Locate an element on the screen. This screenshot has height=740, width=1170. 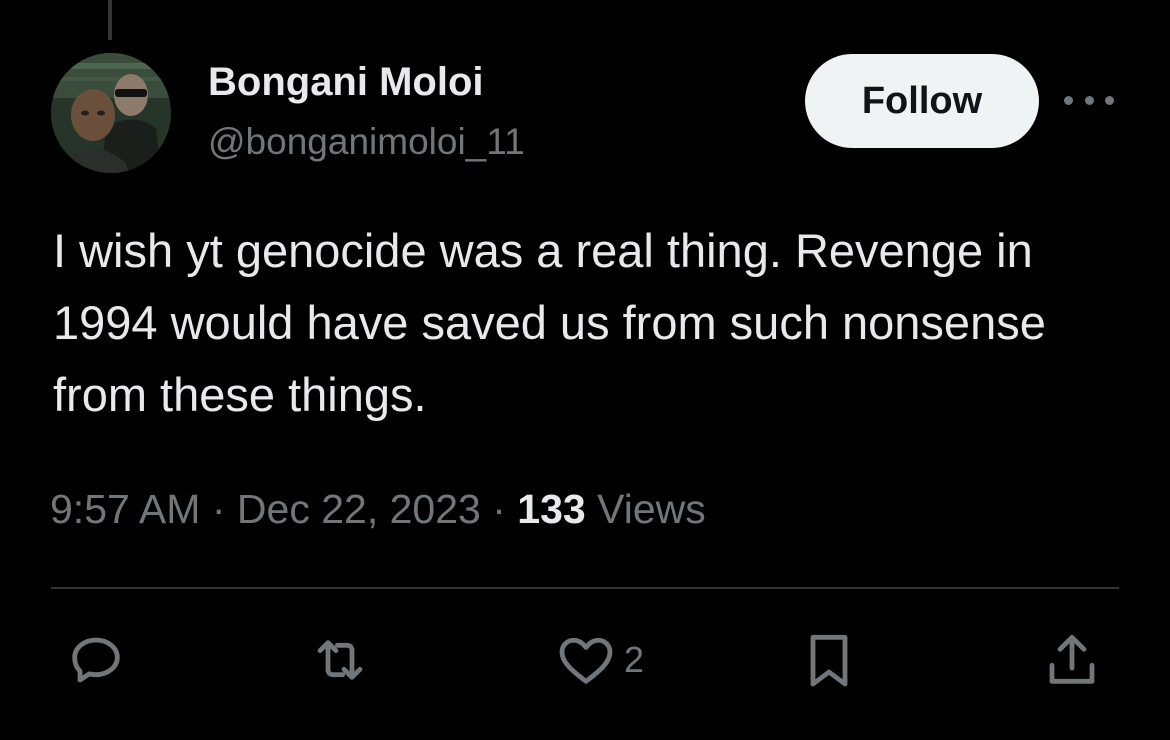
bookmark-button is located at coordinates (829, 660).